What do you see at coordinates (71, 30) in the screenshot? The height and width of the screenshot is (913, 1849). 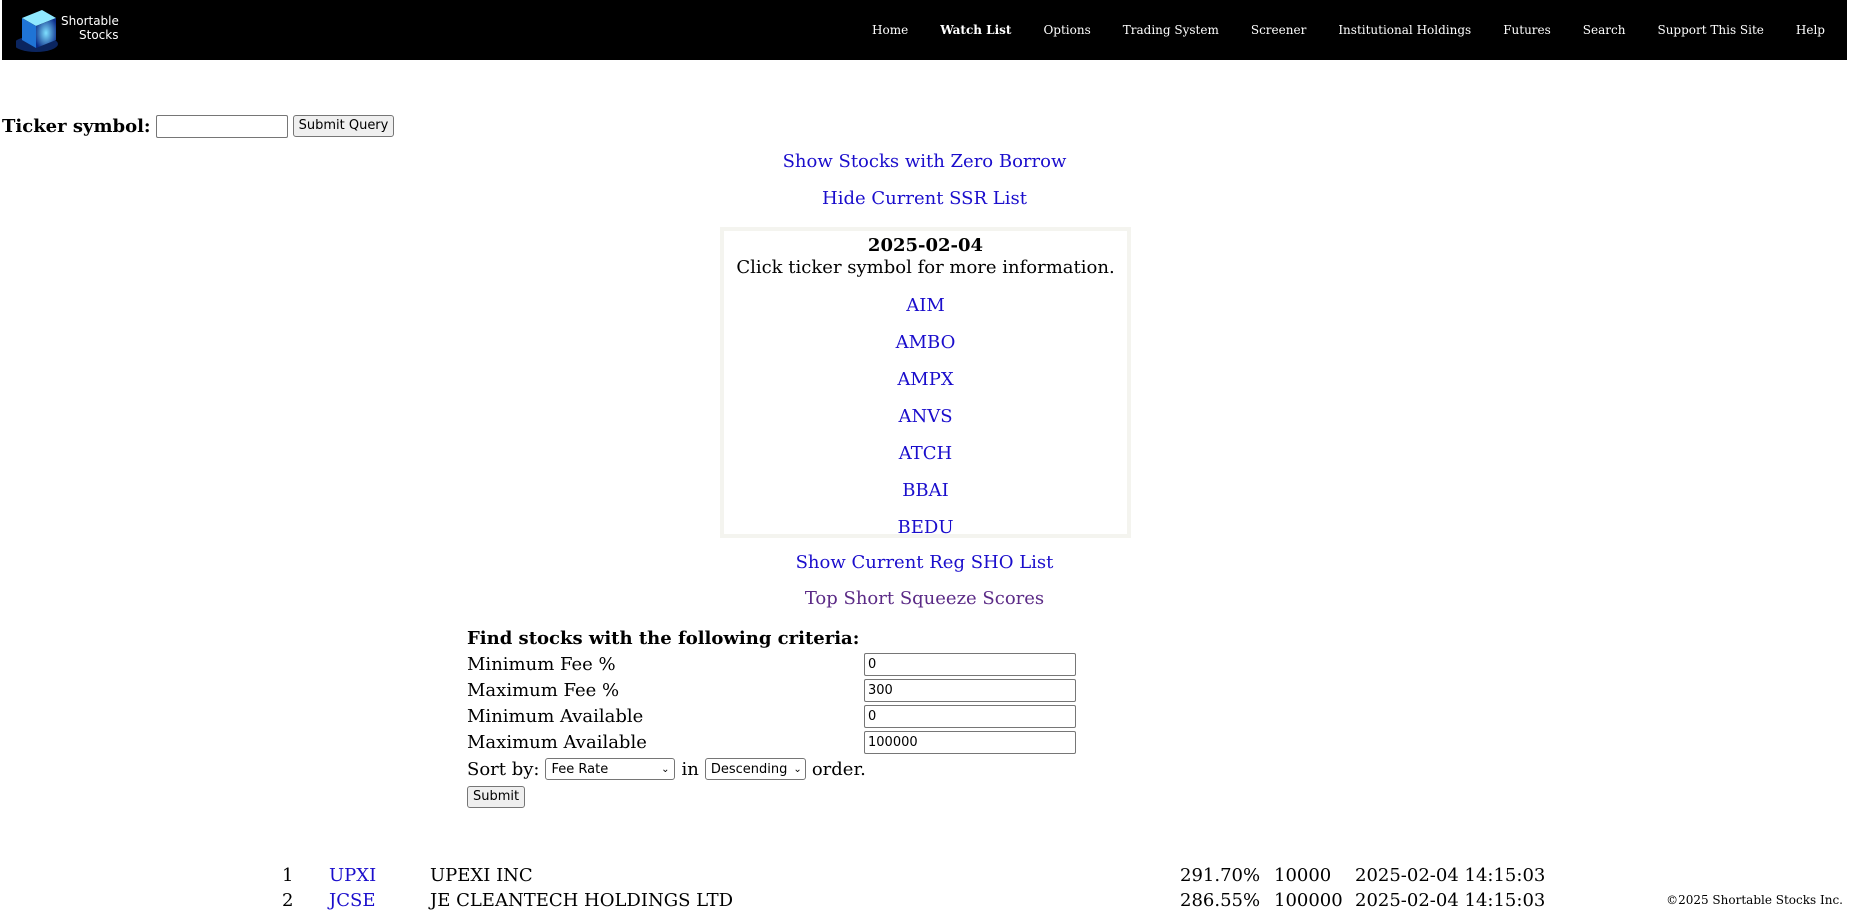 I see `site-logo: Shortable Stocks` at bounding box center [71, 30].